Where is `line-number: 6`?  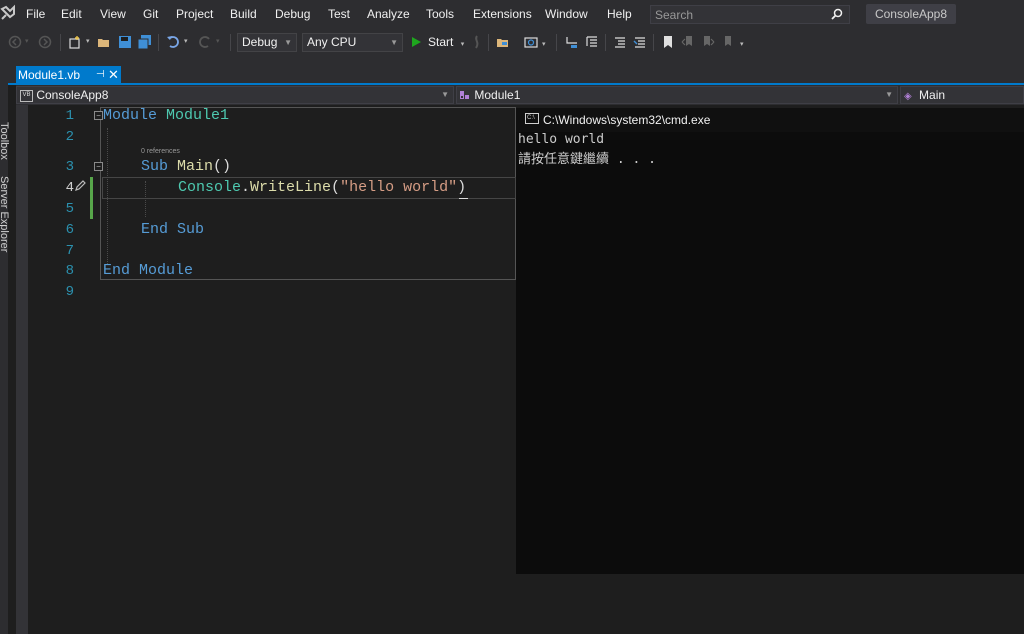
line-number: 6 is located at coordinates (69, 230).